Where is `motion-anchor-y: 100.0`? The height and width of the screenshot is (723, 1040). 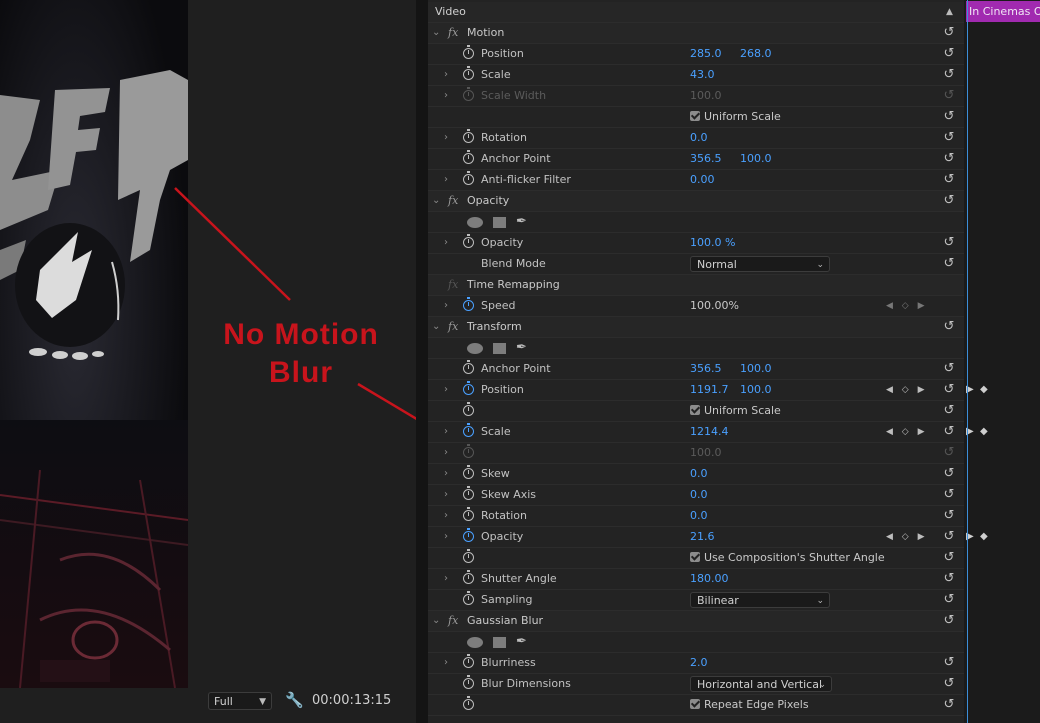 motion-anchor-y: 100.0 is located at coordinates (756, 159).